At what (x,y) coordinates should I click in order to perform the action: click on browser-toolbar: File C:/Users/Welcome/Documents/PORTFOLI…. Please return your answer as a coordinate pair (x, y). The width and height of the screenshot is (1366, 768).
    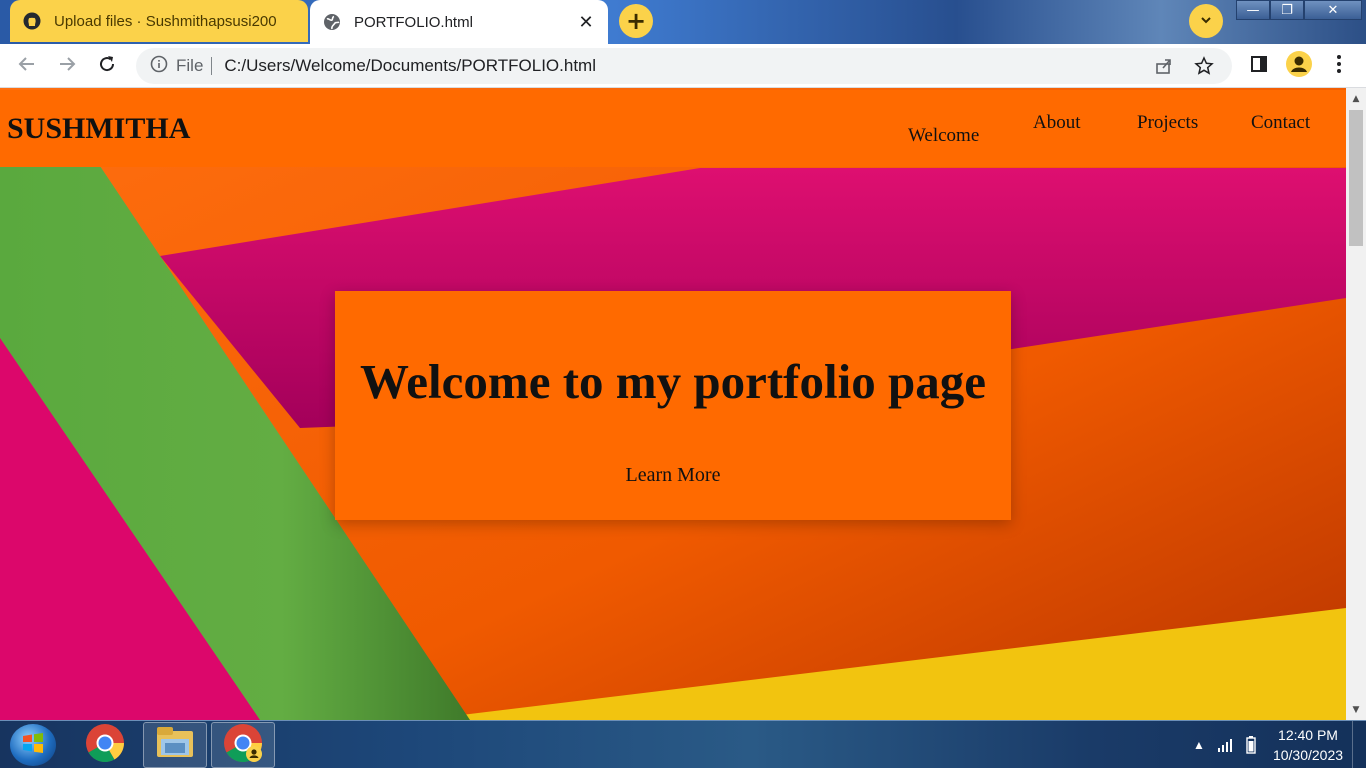
    Looking at the image, I should click on (683, 66).